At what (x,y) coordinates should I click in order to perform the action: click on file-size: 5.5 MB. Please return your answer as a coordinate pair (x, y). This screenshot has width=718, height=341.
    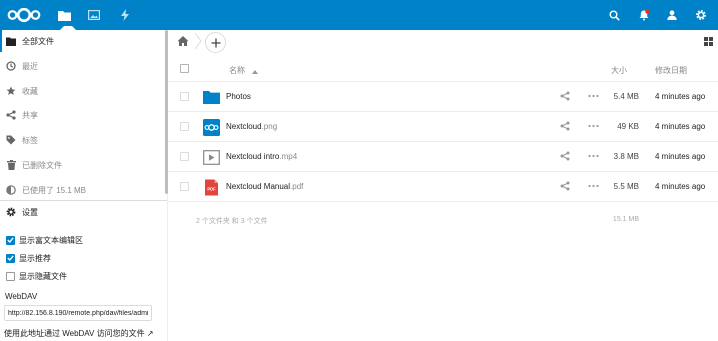
    Looking at the image, I should click on (626, 186).